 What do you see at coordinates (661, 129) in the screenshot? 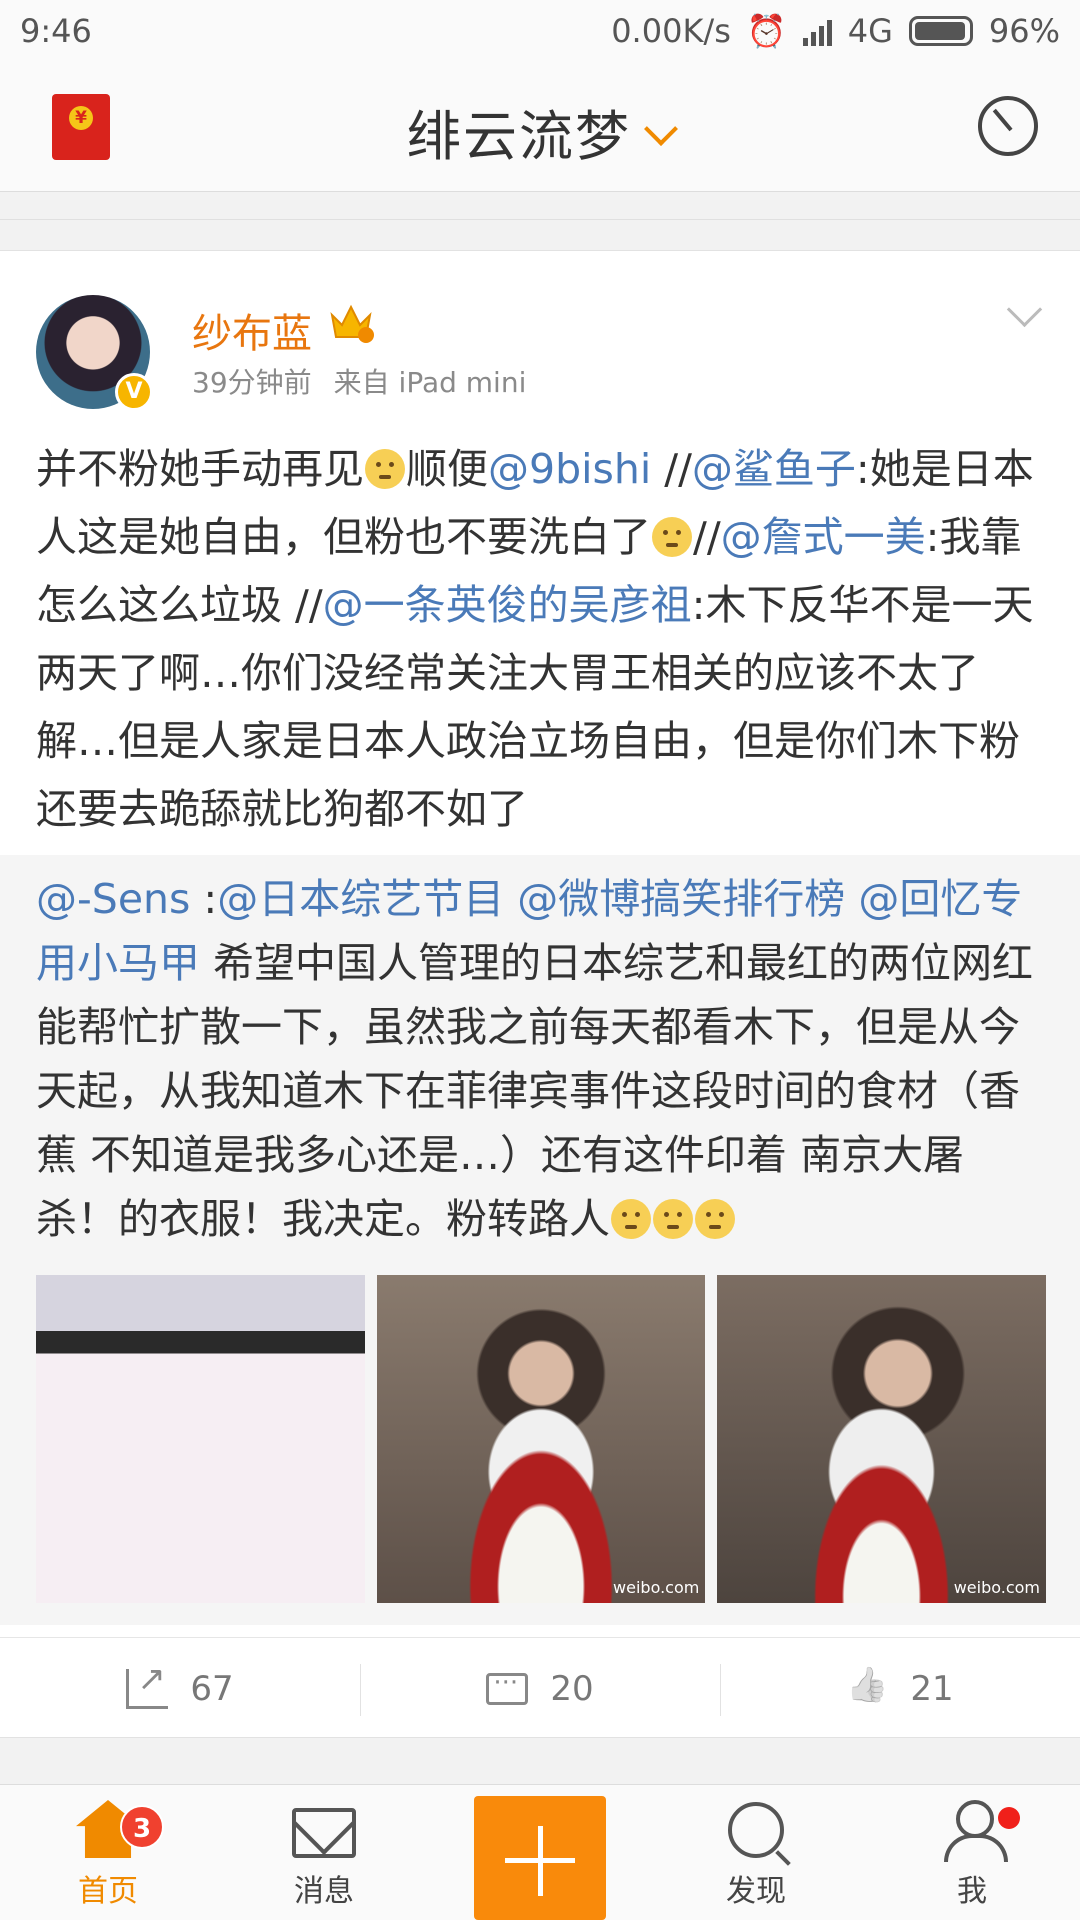
I see `chevron-down-icon` at bounding box center [661, 129].